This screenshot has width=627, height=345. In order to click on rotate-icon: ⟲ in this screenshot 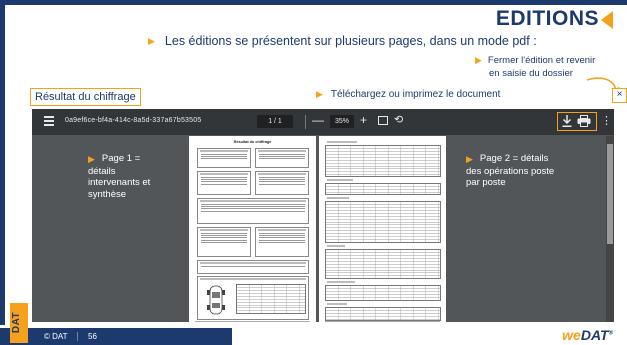, I will do `click(398, 119)`.